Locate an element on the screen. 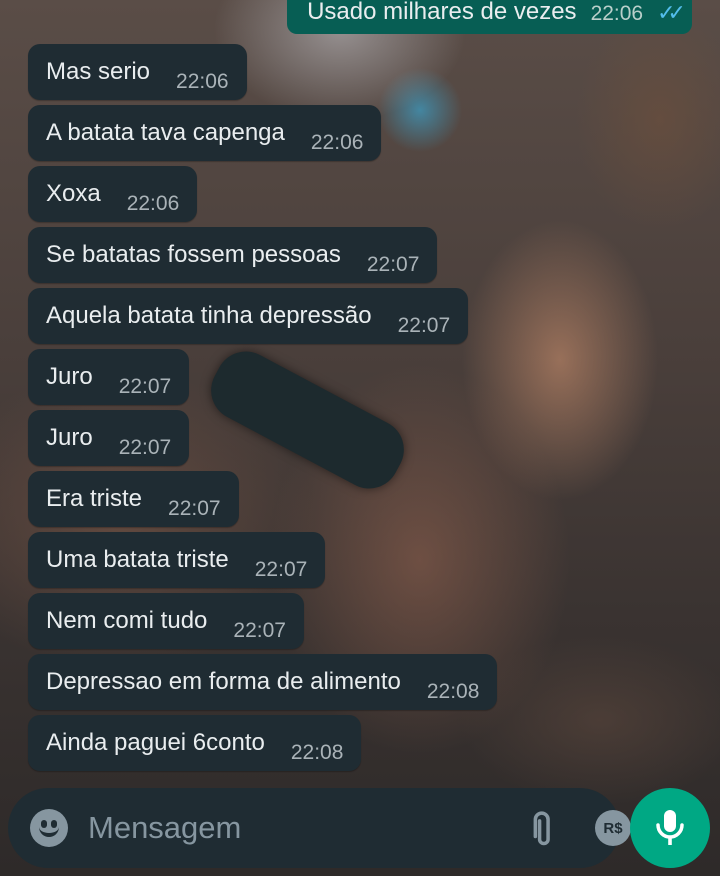  incoming-message-bubble: Uma batata triste 22:07 is located at coordinates (177, 560).